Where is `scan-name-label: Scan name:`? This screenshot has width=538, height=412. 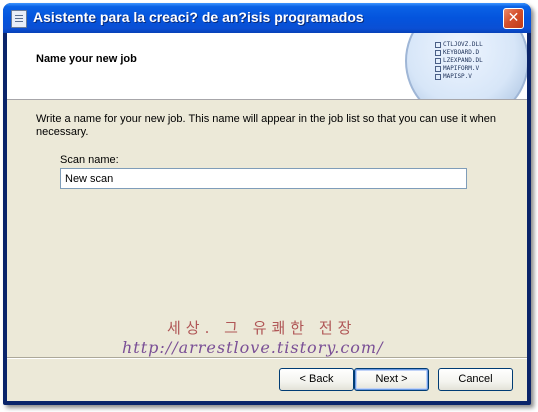
scan-name-label: Scan name: is located at coordinates (89, 160).